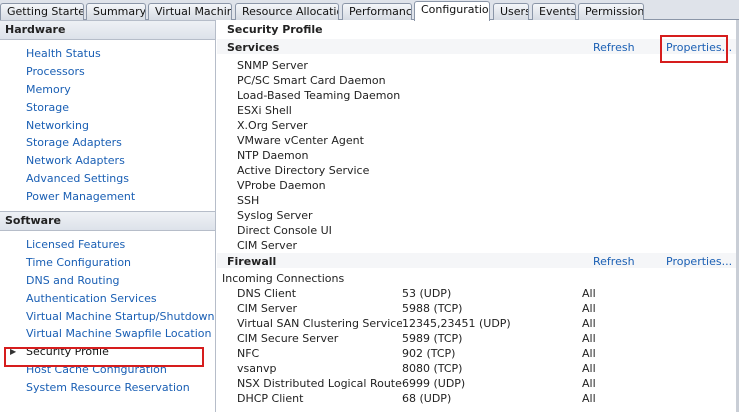  Describe the element at coordinates (511, 11) in the screenshot. I see `tab-users: Users` at that location.